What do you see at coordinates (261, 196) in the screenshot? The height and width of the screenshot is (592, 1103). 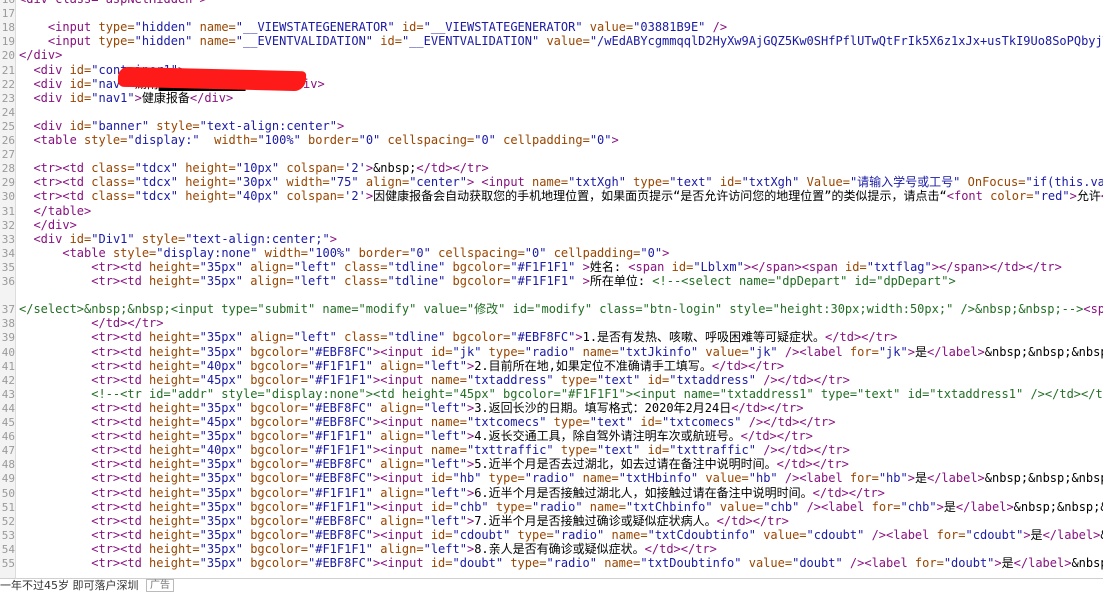 I see `code-token: "40px"` at bounding box center [261, 196].